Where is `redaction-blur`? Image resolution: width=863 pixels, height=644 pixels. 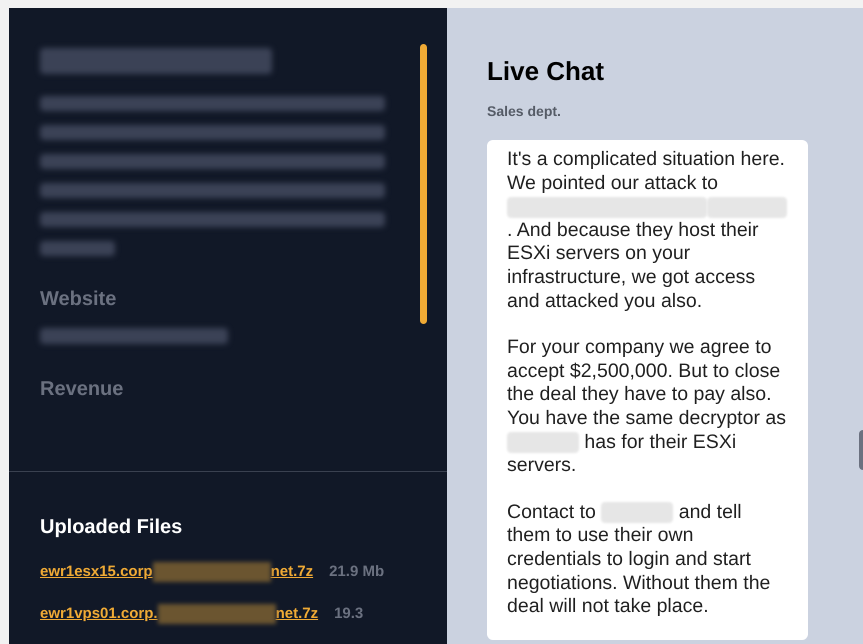
redaction-blur is located at coordinates (543, 442).